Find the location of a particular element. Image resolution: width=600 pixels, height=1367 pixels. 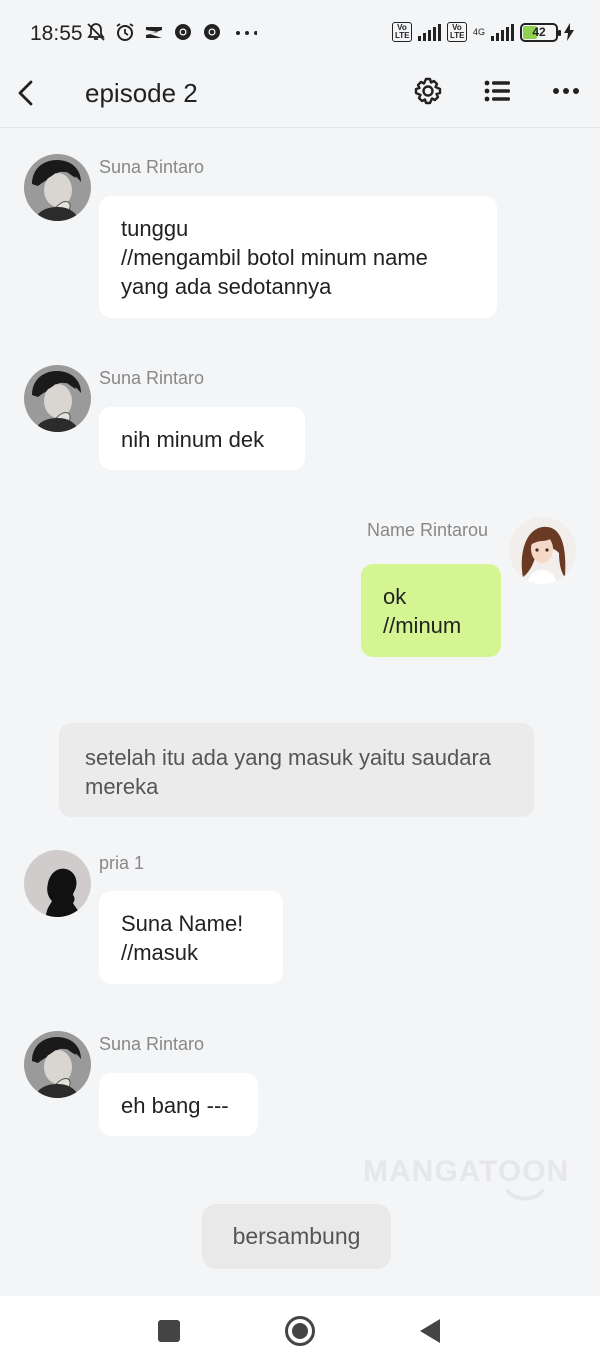

bell-off-icon is located at coordinates (96, 32).